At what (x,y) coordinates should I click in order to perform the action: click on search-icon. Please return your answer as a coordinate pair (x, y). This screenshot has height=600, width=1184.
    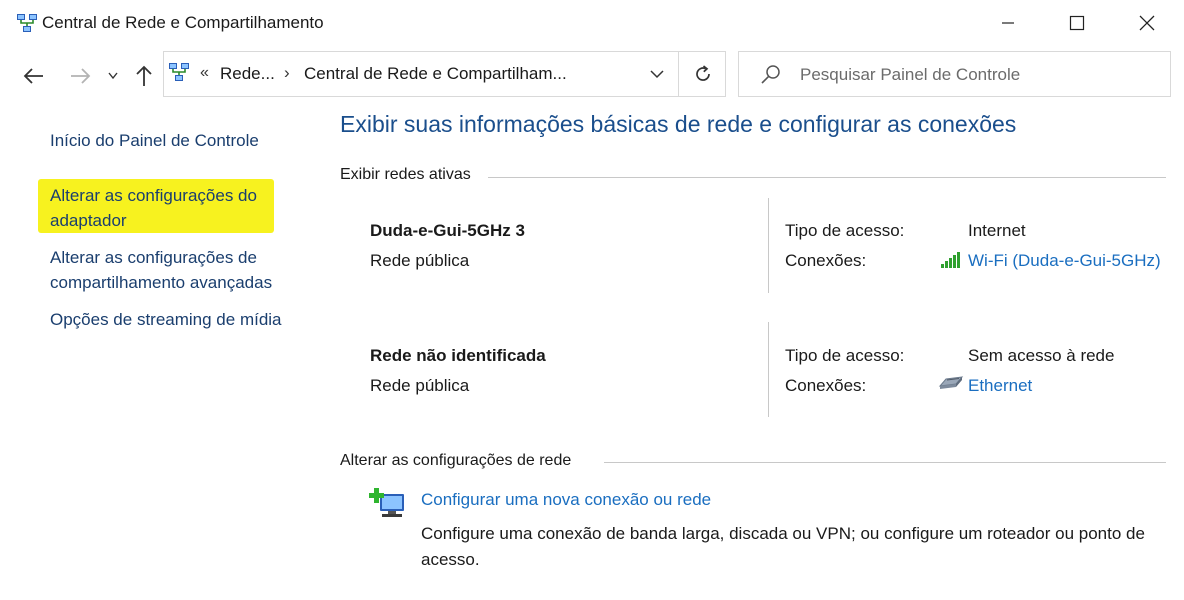
    Looking at the image, I should click on (771, 74).